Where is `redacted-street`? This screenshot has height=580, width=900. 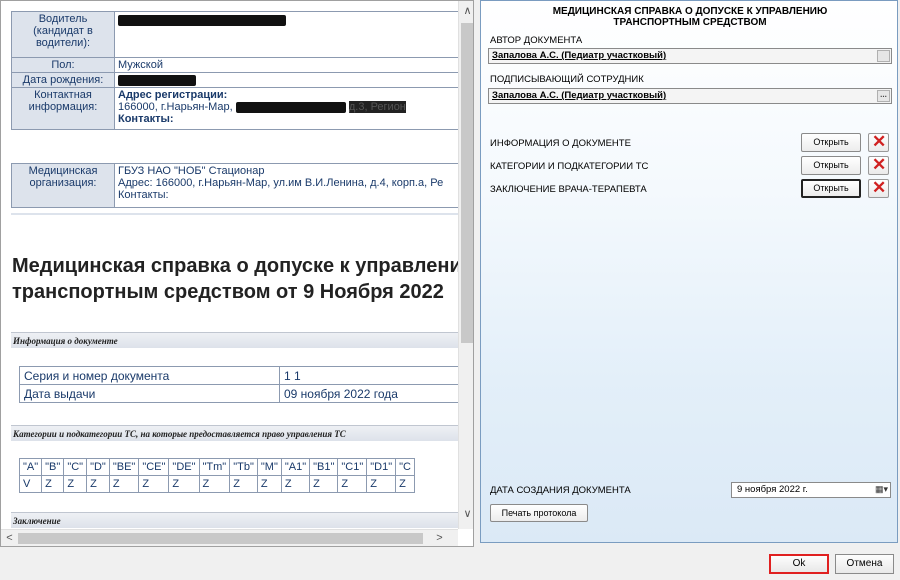 redacted-street is located at coordinates (290, 107).